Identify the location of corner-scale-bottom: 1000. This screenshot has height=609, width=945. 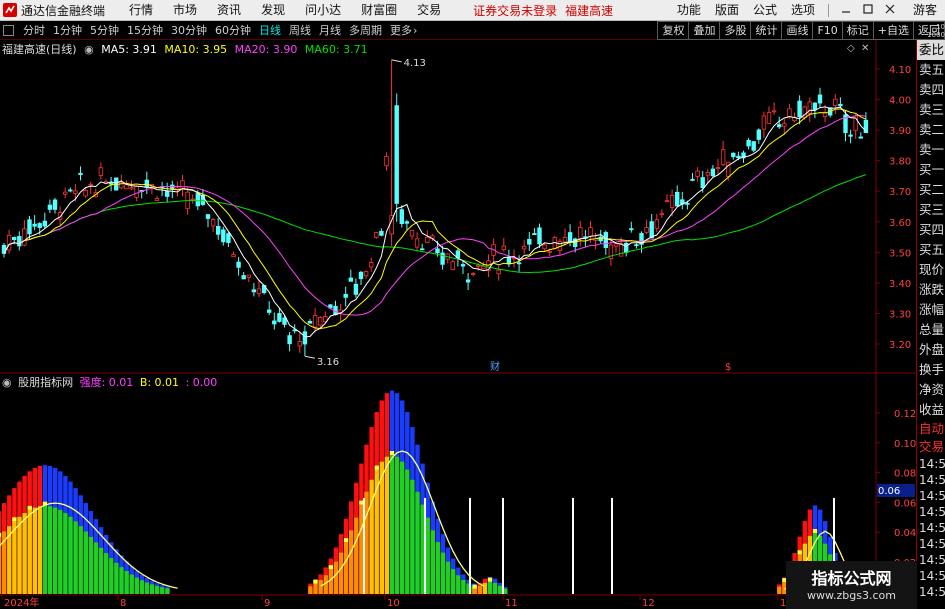
(936, 35).